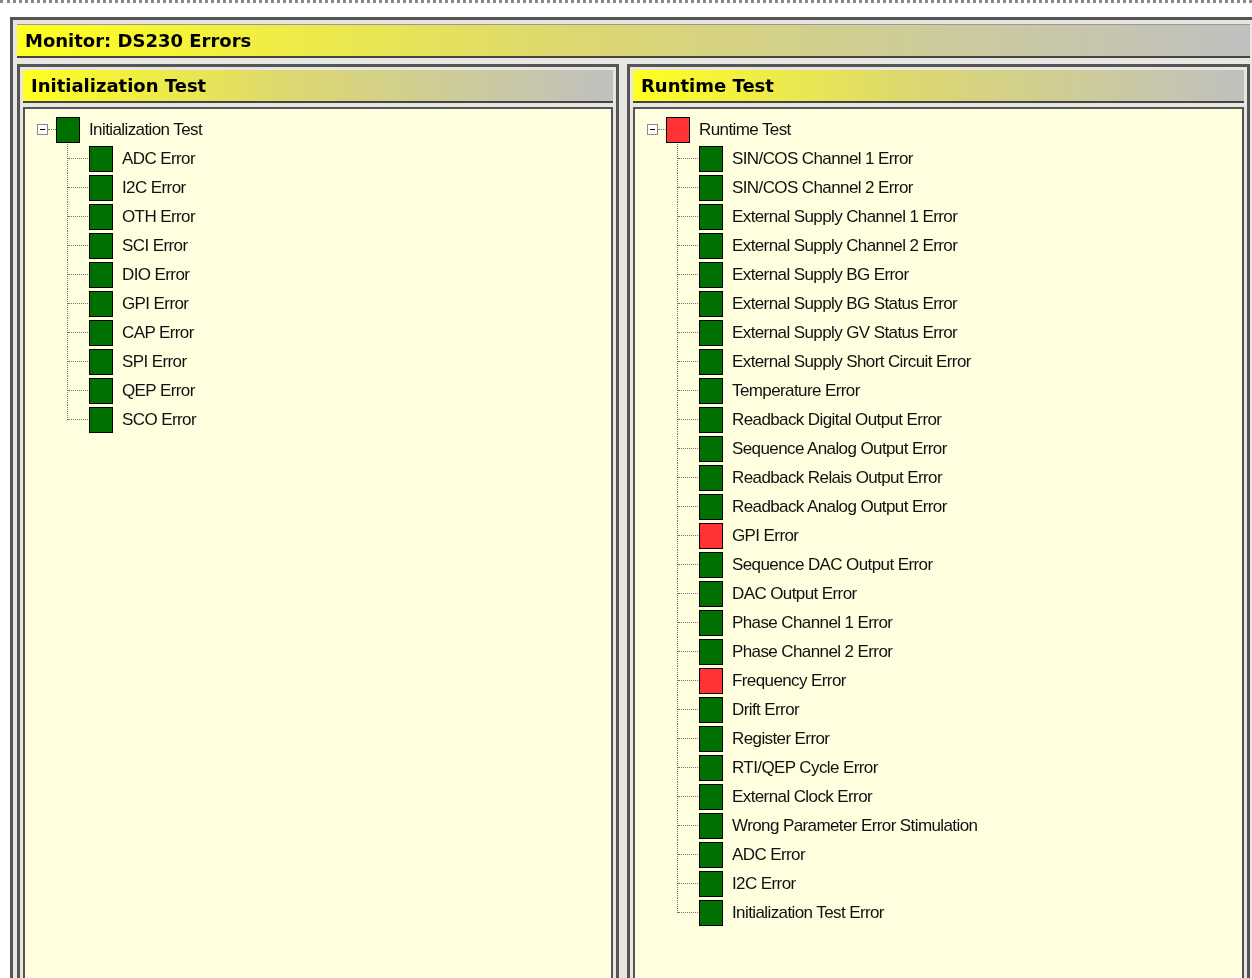 Image resolution: width=1252 pixels, height=978 pixels. I want to click on tree-item: Readback Analog Output Error, so click(839, 506).